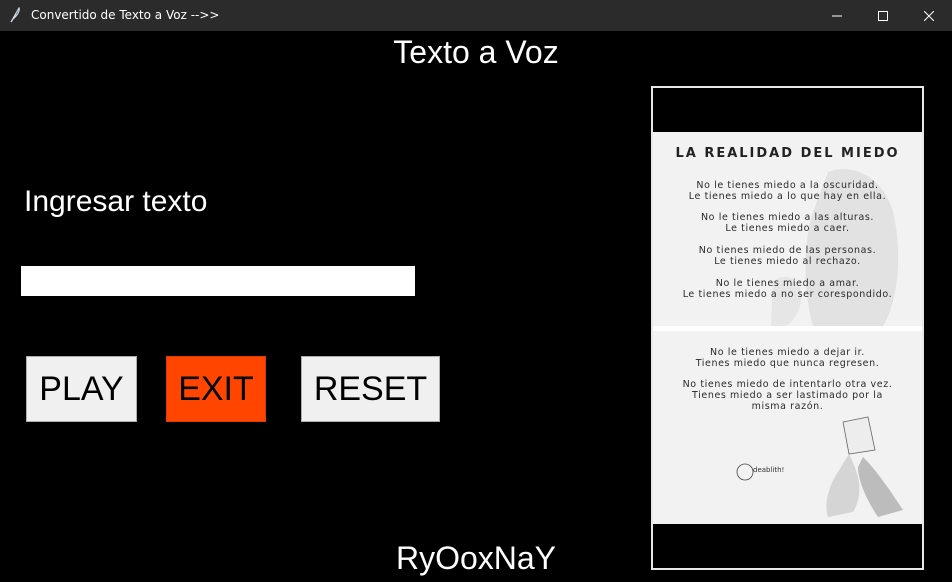  What do you see at coordinates (787, 217) in the screenshot?
I see `poster-line: No le tienes miedo a las alturas.` at bounding box center [787, 217].